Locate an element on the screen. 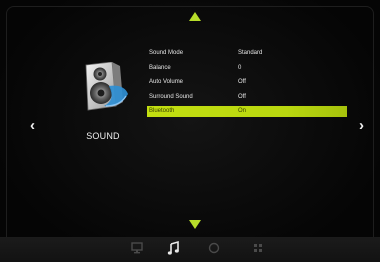 The width and height of the screenshot is (380, 262). speaker-icon is located at coordinates (103, 87).